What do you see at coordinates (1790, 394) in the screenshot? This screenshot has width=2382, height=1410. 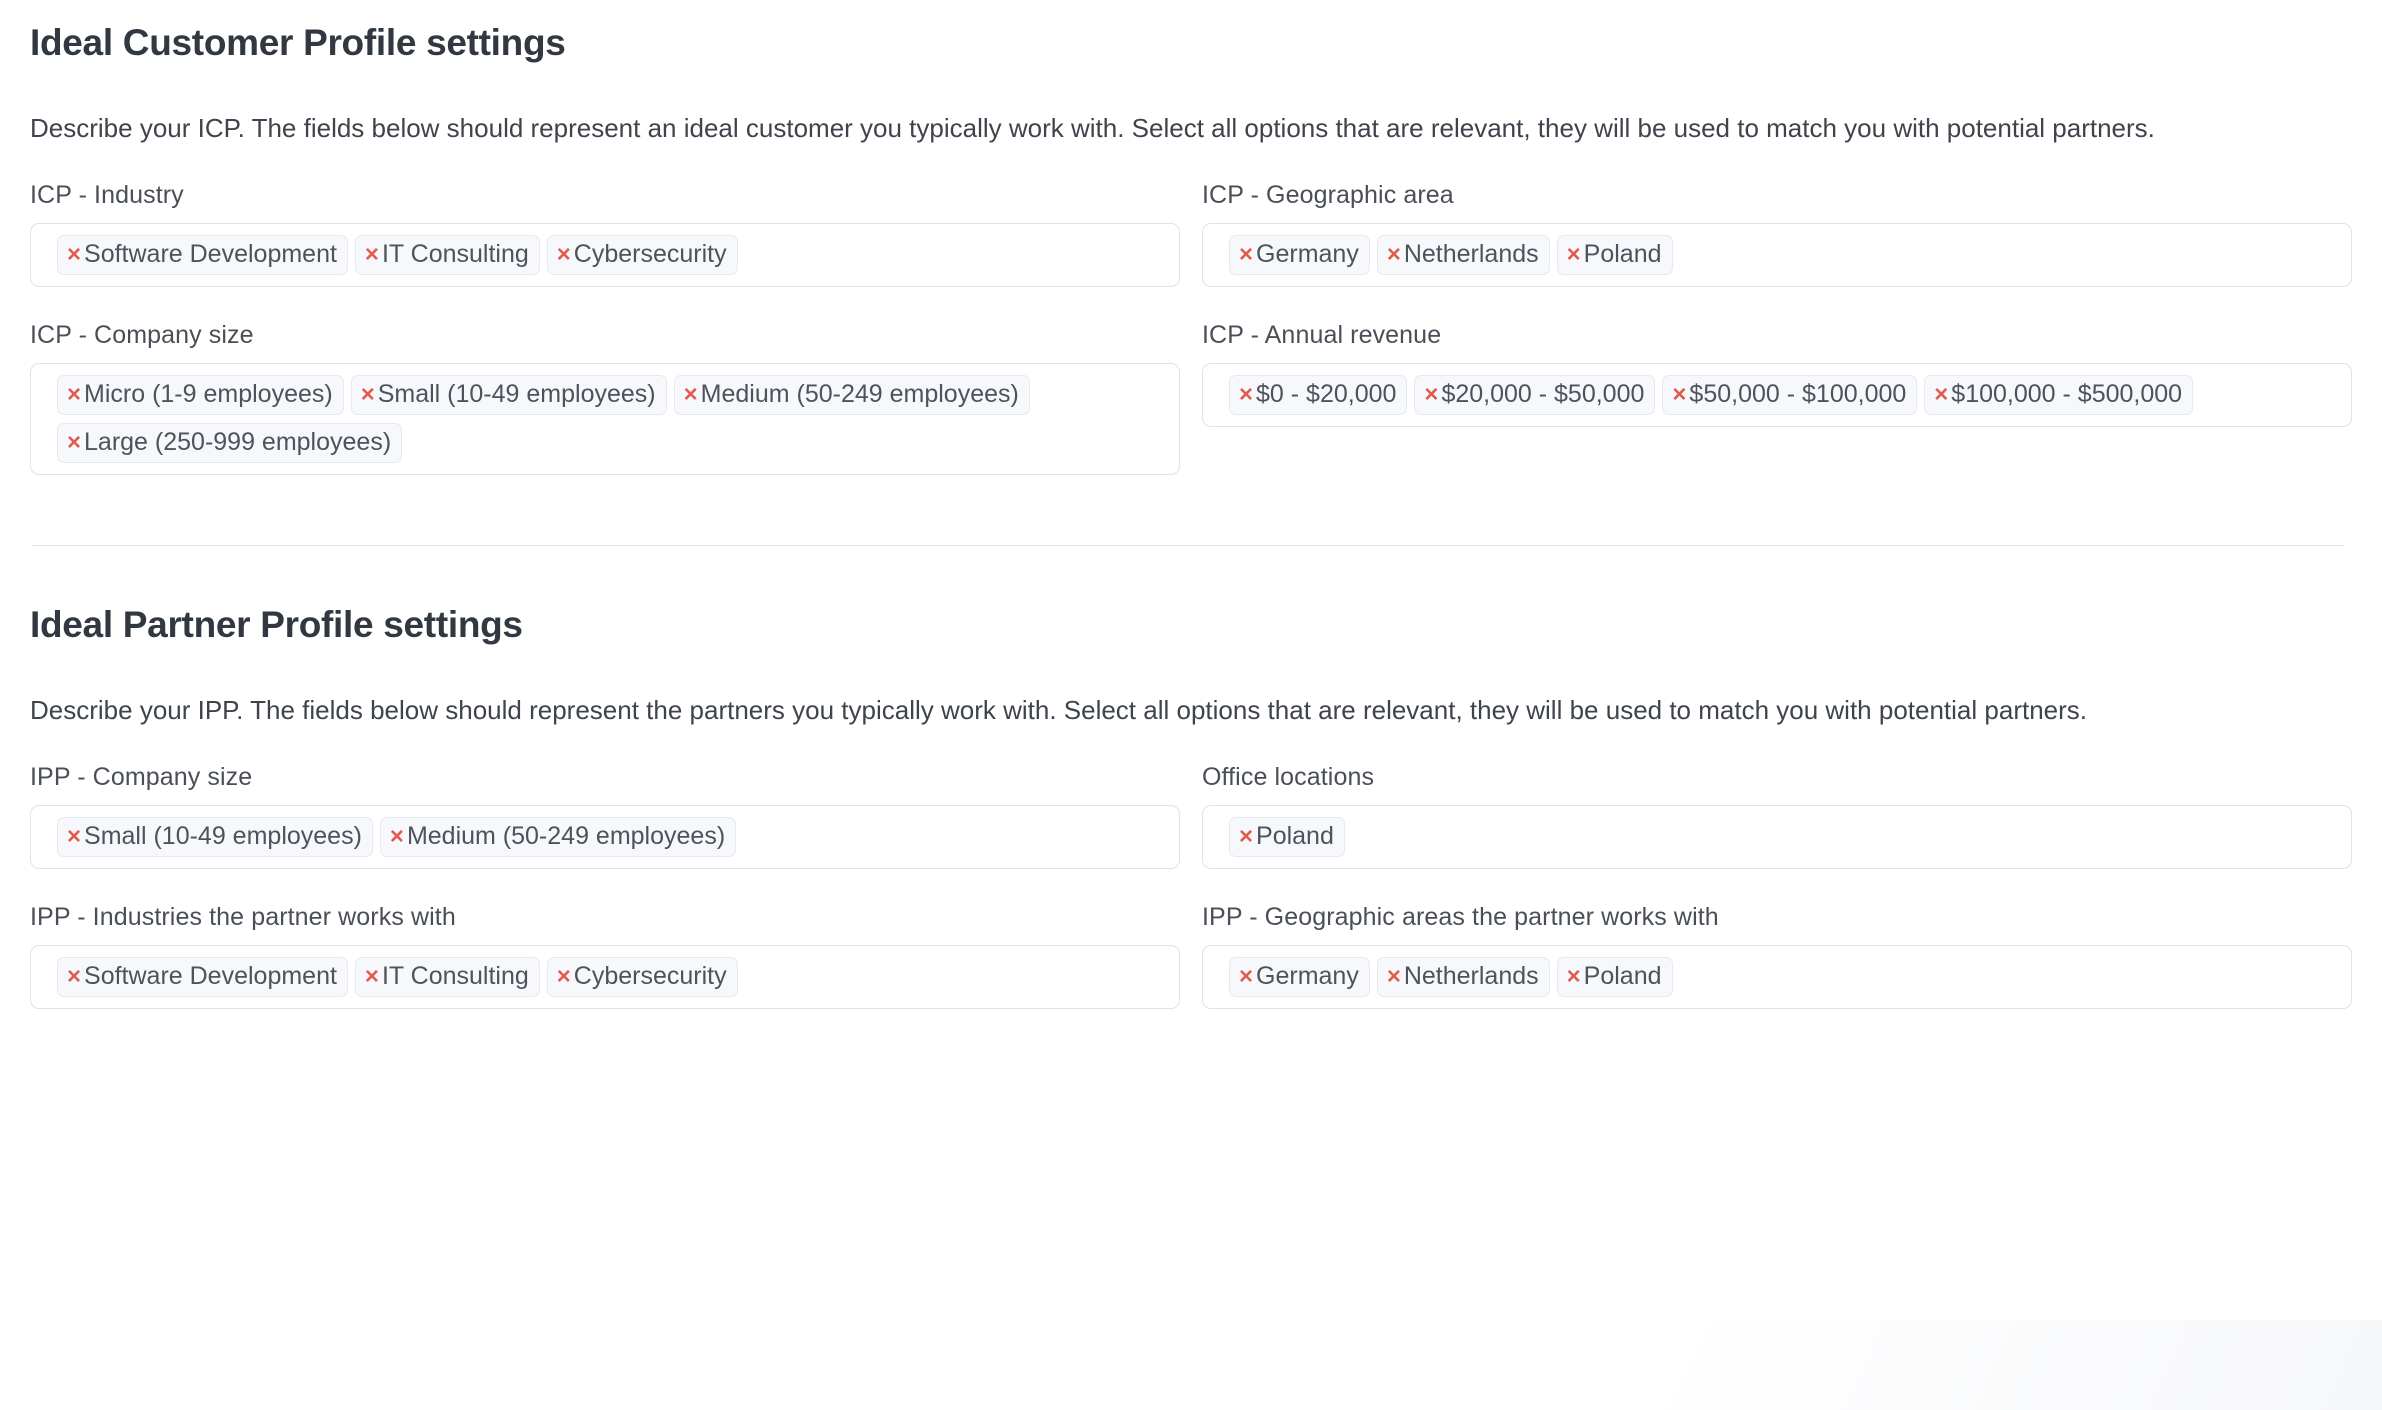 I see `tag-chip: × $50,000 - $100,000` at bounding box center [1790, 394].